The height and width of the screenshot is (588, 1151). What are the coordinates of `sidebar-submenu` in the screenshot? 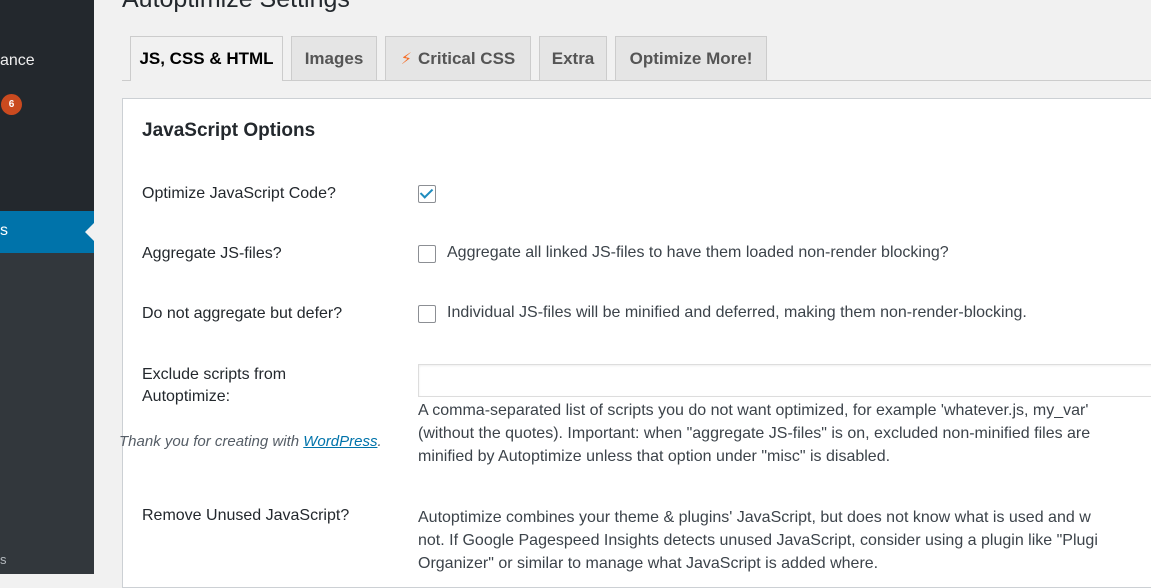 It's located at (47, 413).